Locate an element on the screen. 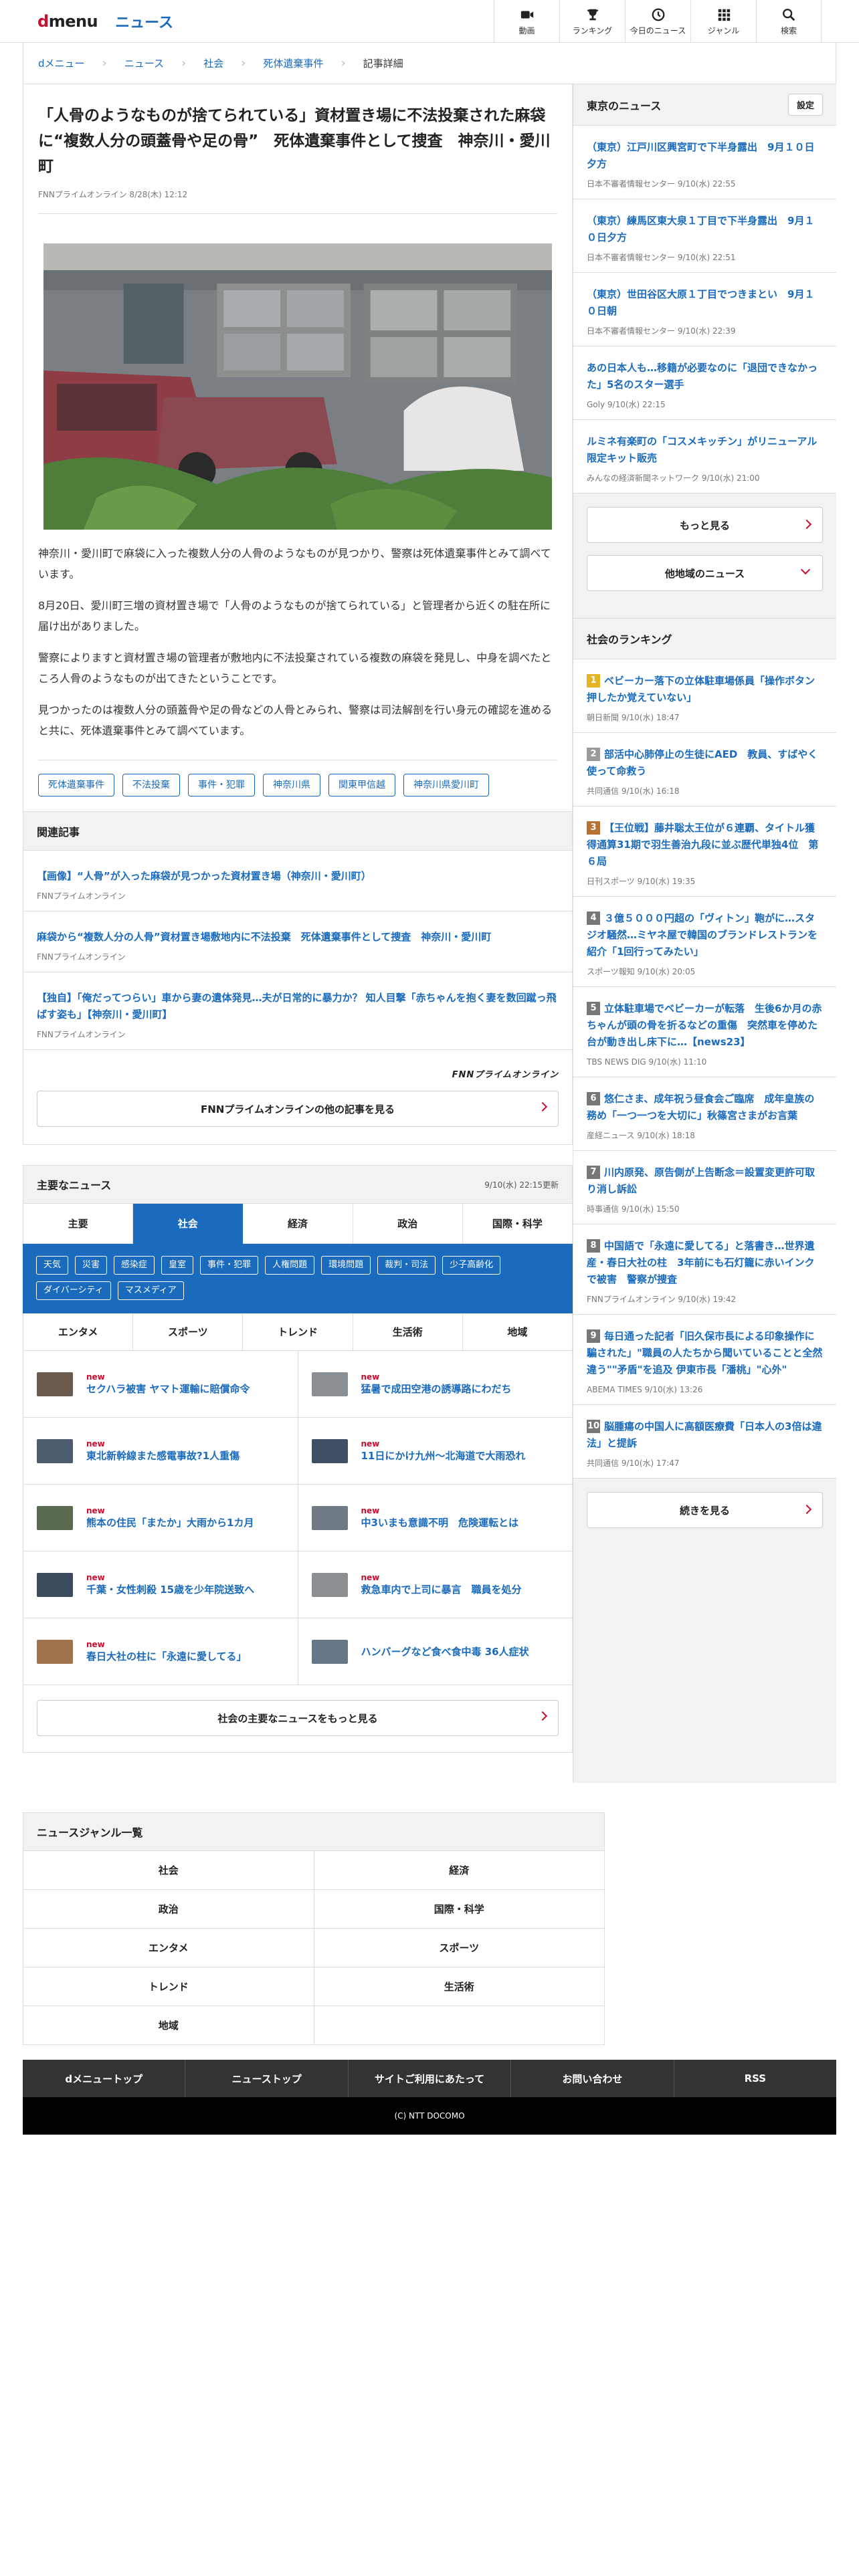  nav-search: 検索 is located at coordinates (789, 21).